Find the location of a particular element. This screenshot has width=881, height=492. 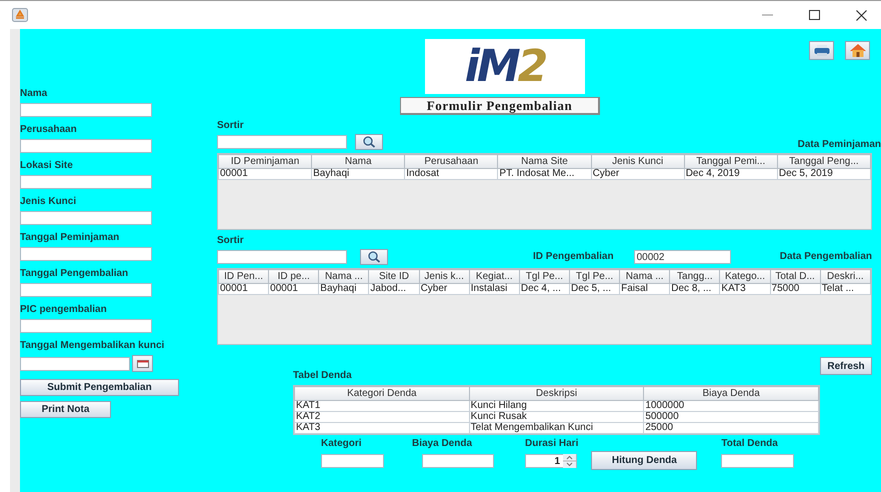

column-header: Nama Site is located at coordinates (545, 161).